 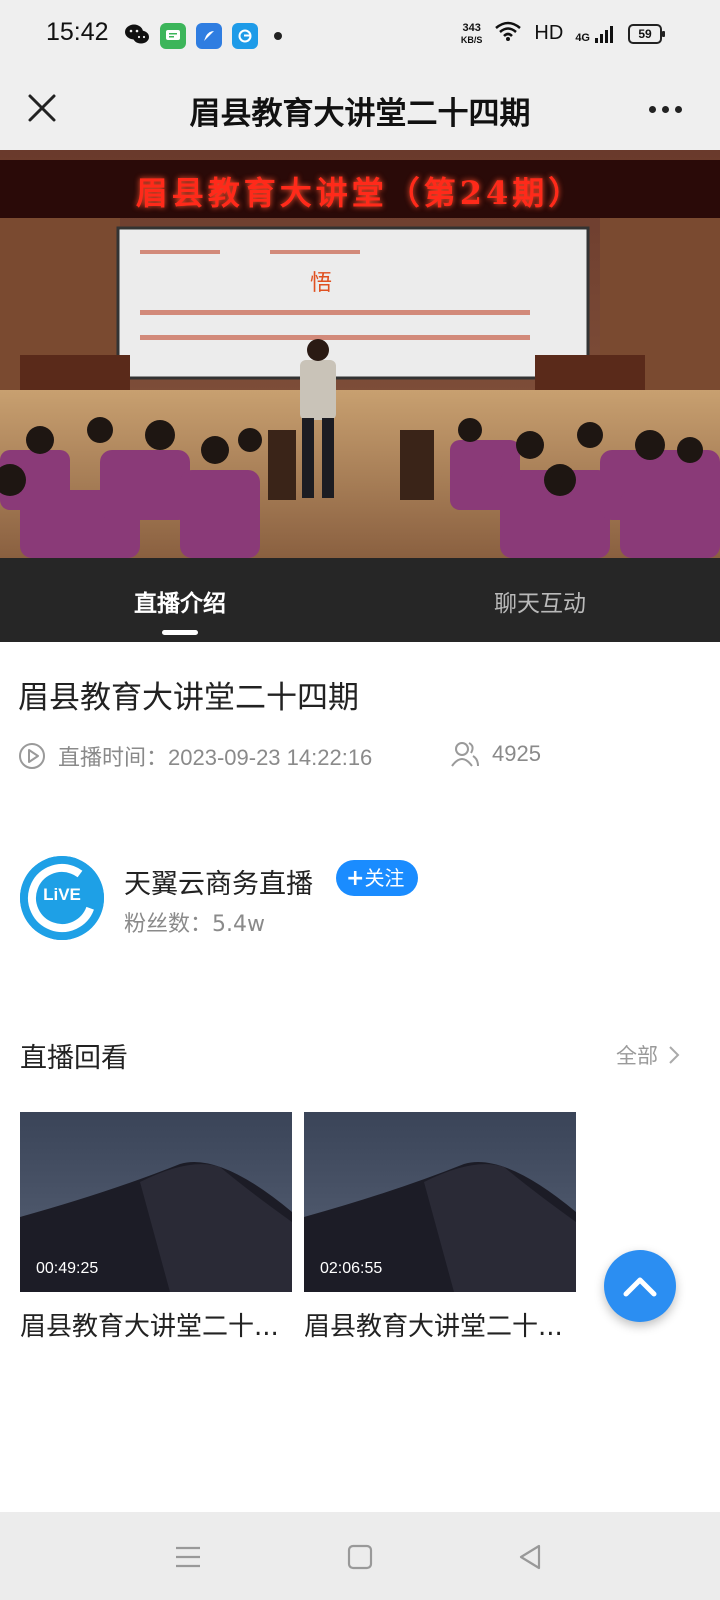 I want to click on channel-name: 天翼云商务直播, so click(x=218, y=884).